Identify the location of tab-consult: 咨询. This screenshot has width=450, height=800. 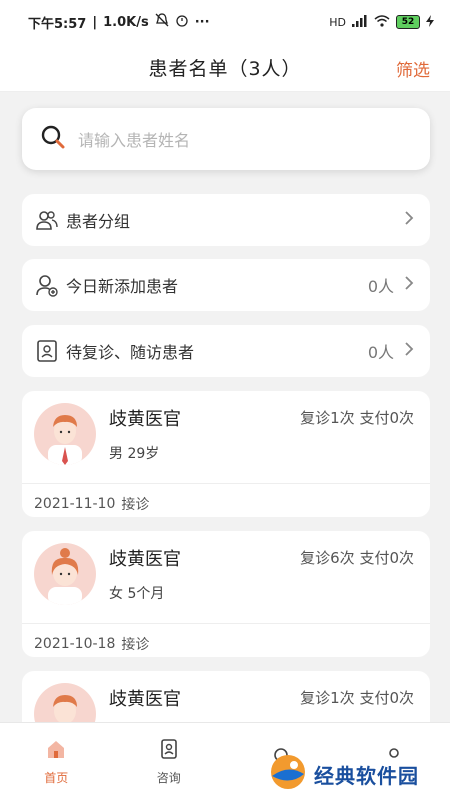
(169, 761).